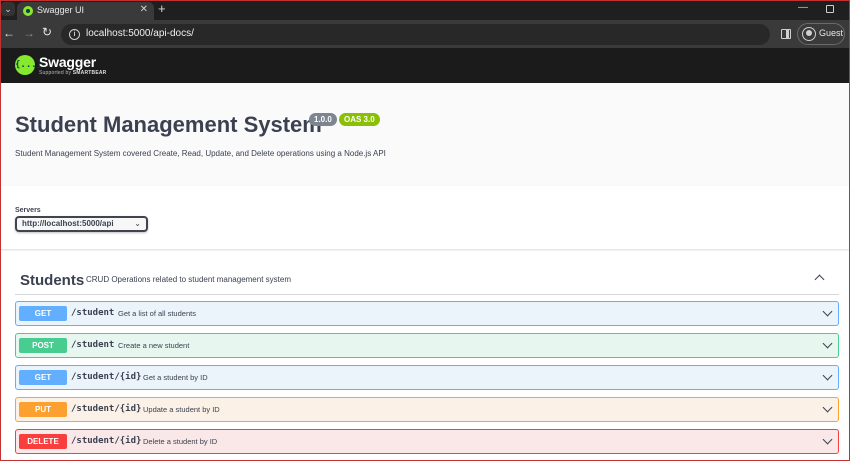 Image resolution: width=850 pixels, height=461 pixels. I want to click on profile-label: Guest, so click(831, 33).